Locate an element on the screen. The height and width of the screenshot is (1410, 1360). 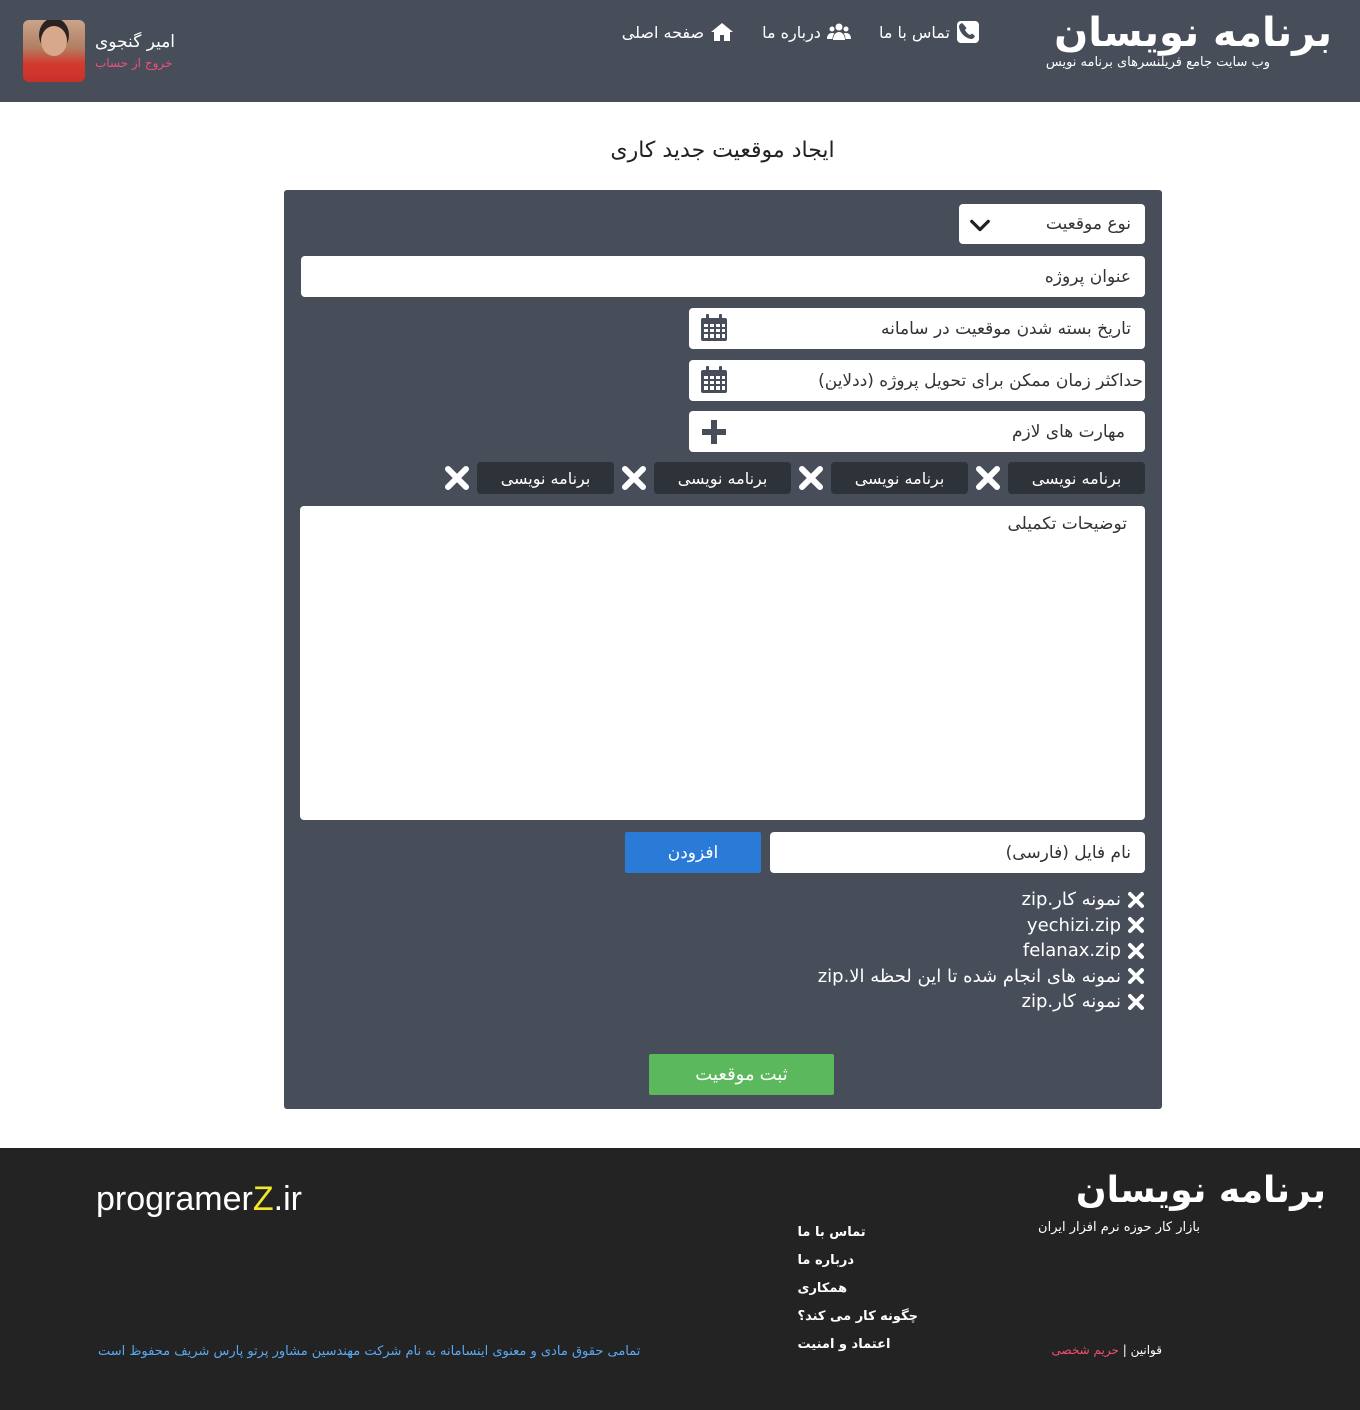
footer-link-cooperation: همکاری is located at coordinates (823, 1289).